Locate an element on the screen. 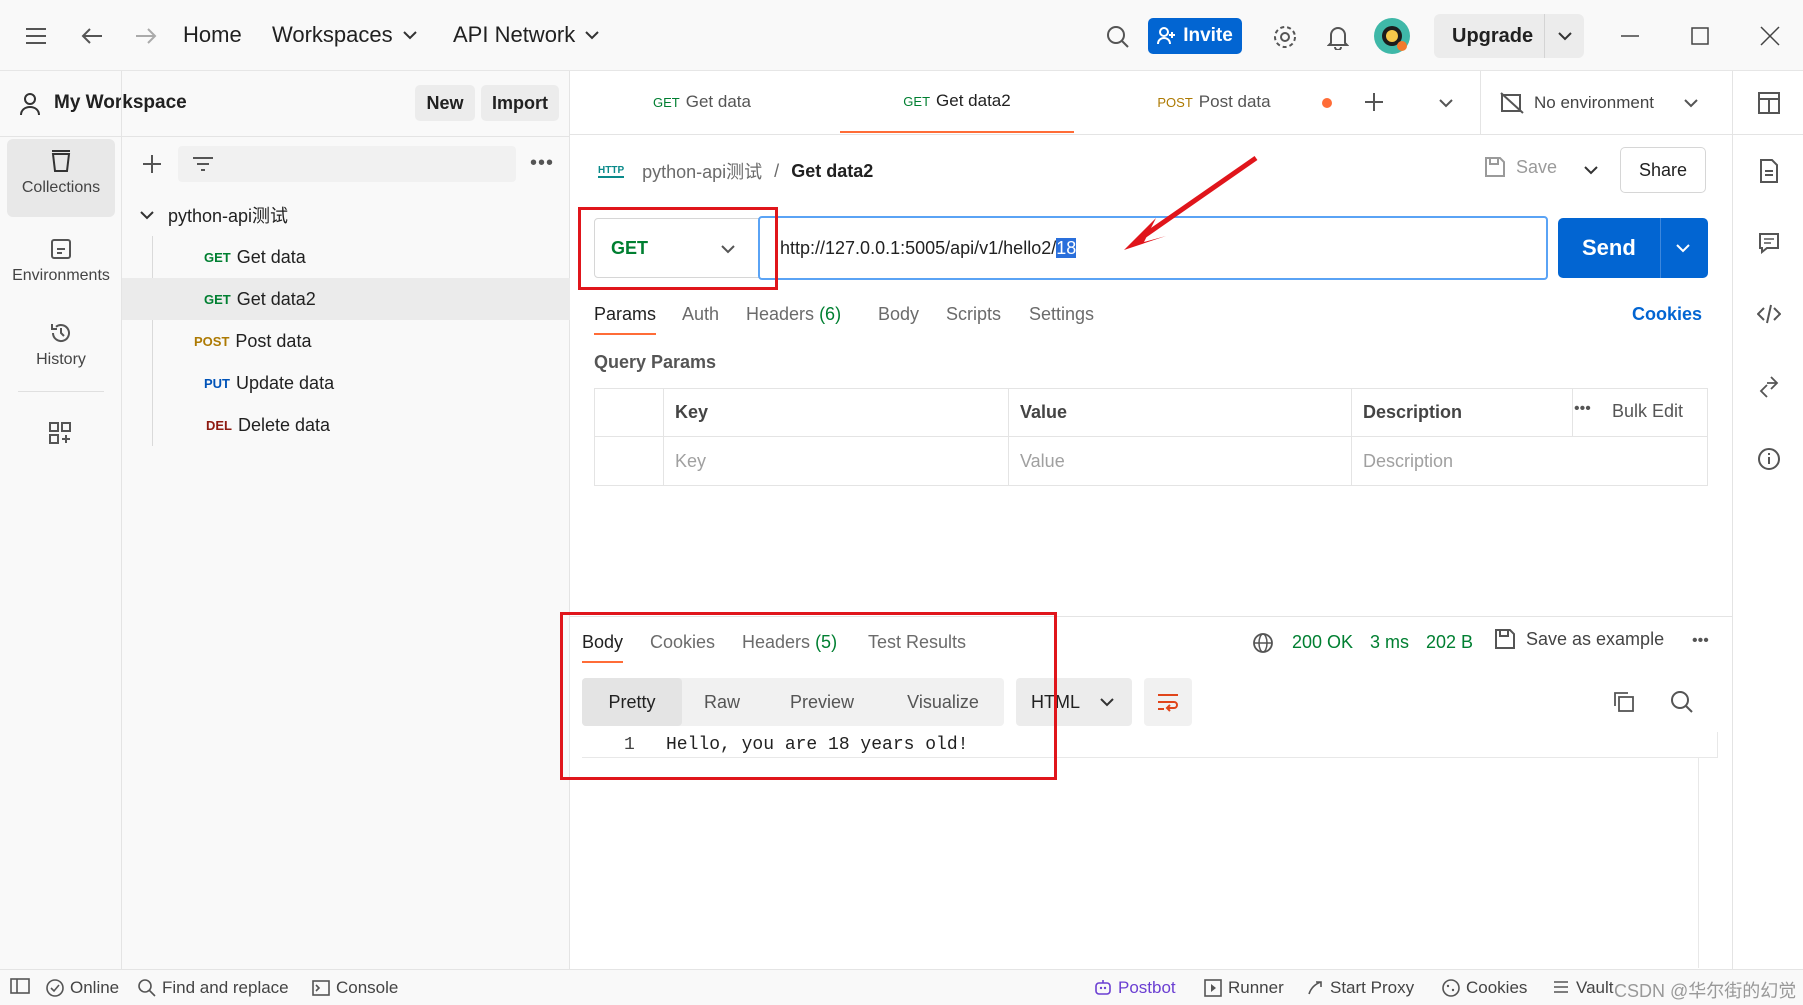  status-badge: 200 OK is located at coordinates (1322, 642).